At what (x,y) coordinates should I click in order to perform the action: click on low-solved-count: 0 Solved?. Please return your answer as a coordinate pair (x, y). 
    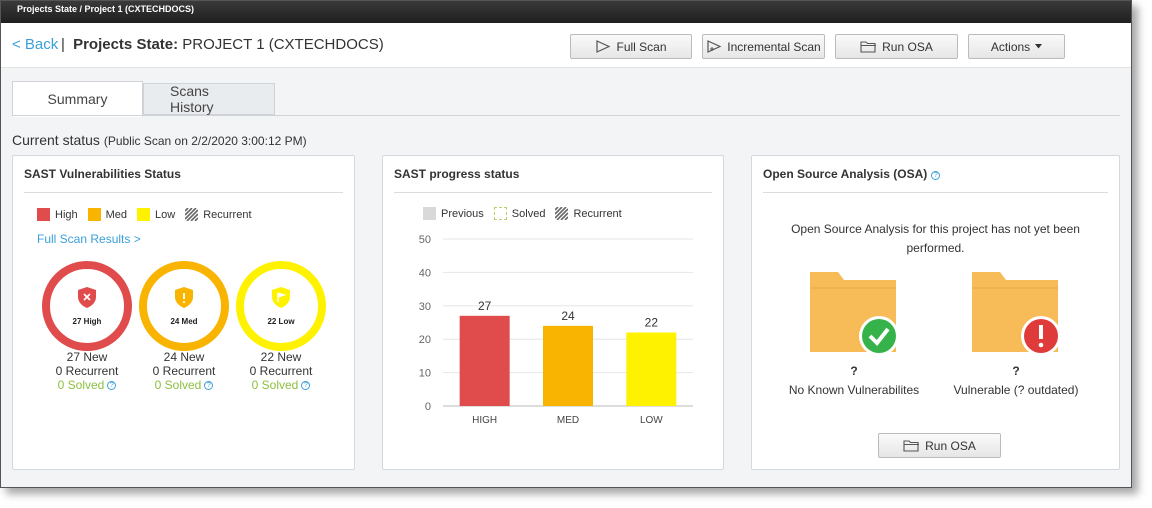
    Looking at the image, I should click on (281, 385).